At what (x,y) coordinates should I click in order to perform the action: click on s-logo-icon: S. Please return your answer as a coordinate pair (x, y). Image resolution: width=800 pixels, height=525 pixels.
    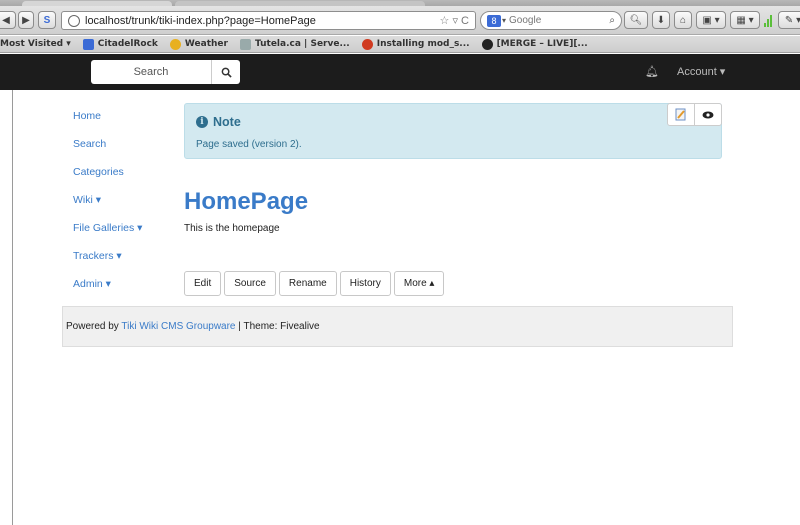
    Looking at the image, I should click on (47, 20).